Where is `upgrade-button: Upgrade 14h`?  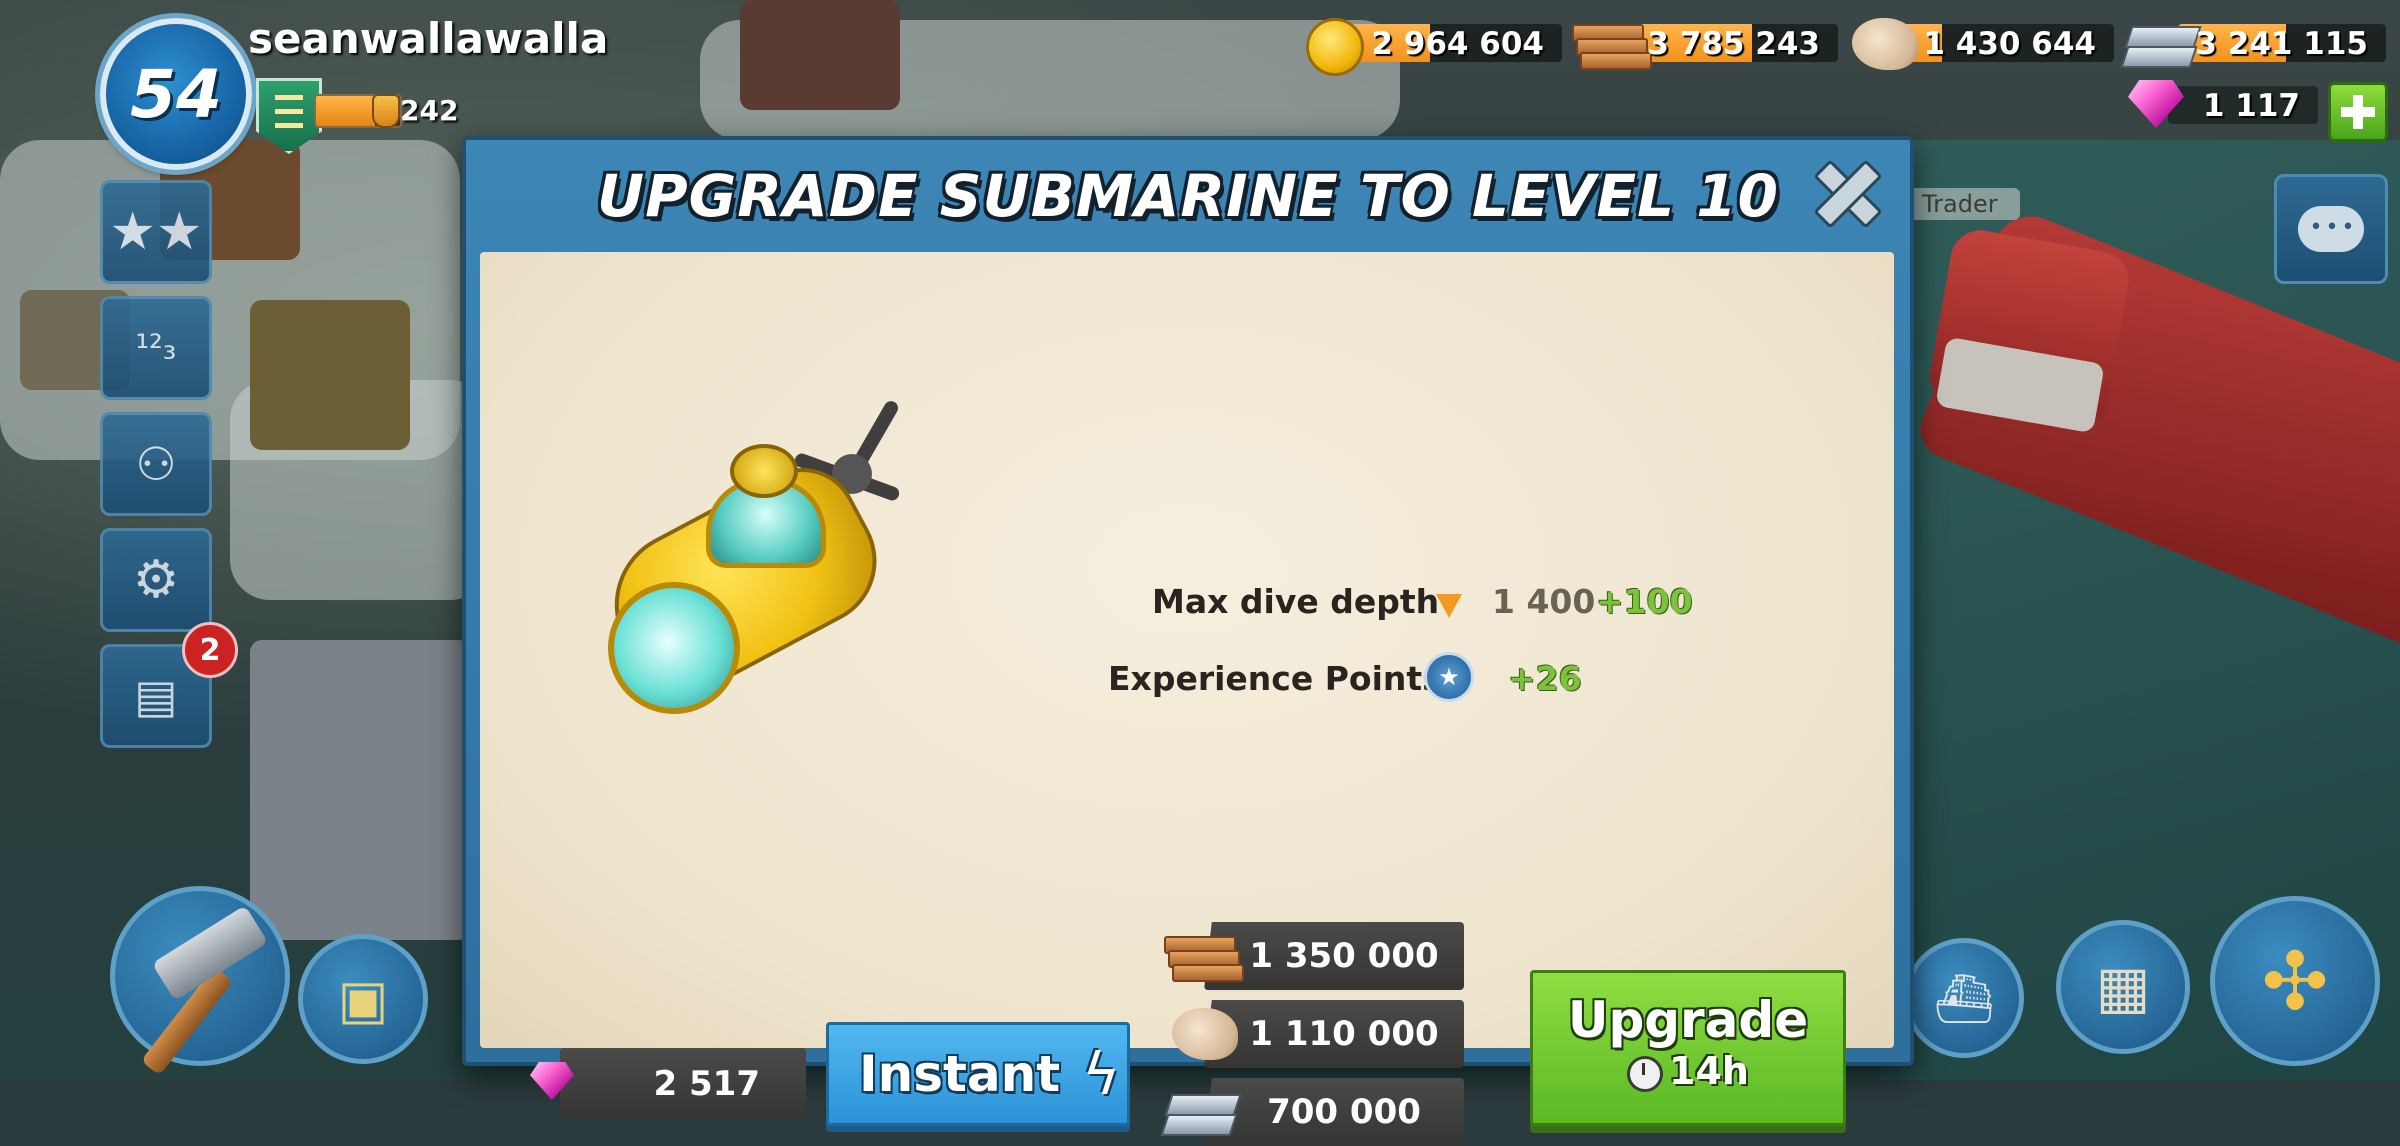
upgrade-button: Upgrade 14h is located at coordinates (1688, 1048).